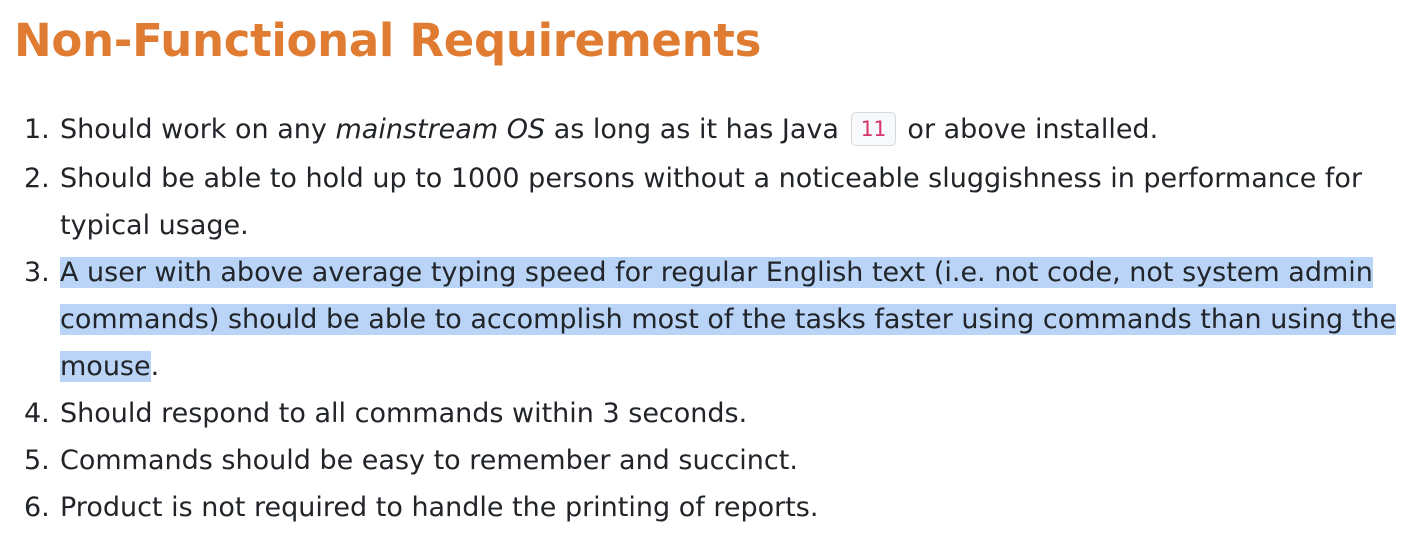 The image size is (1402, 534). I want to click on inline-code: 11, so click(873, 129).